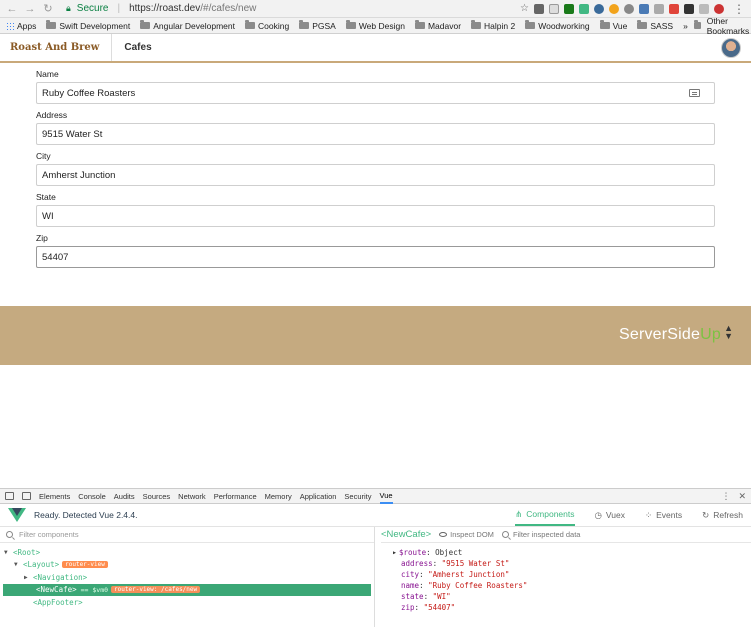 Image resolution: width=751 pixels, height=630 pixels. What do you see at coordinates (572, 607) in the screenshot?
I see `prop-zip: zip: "54407"` at bounding box center [572, 607].